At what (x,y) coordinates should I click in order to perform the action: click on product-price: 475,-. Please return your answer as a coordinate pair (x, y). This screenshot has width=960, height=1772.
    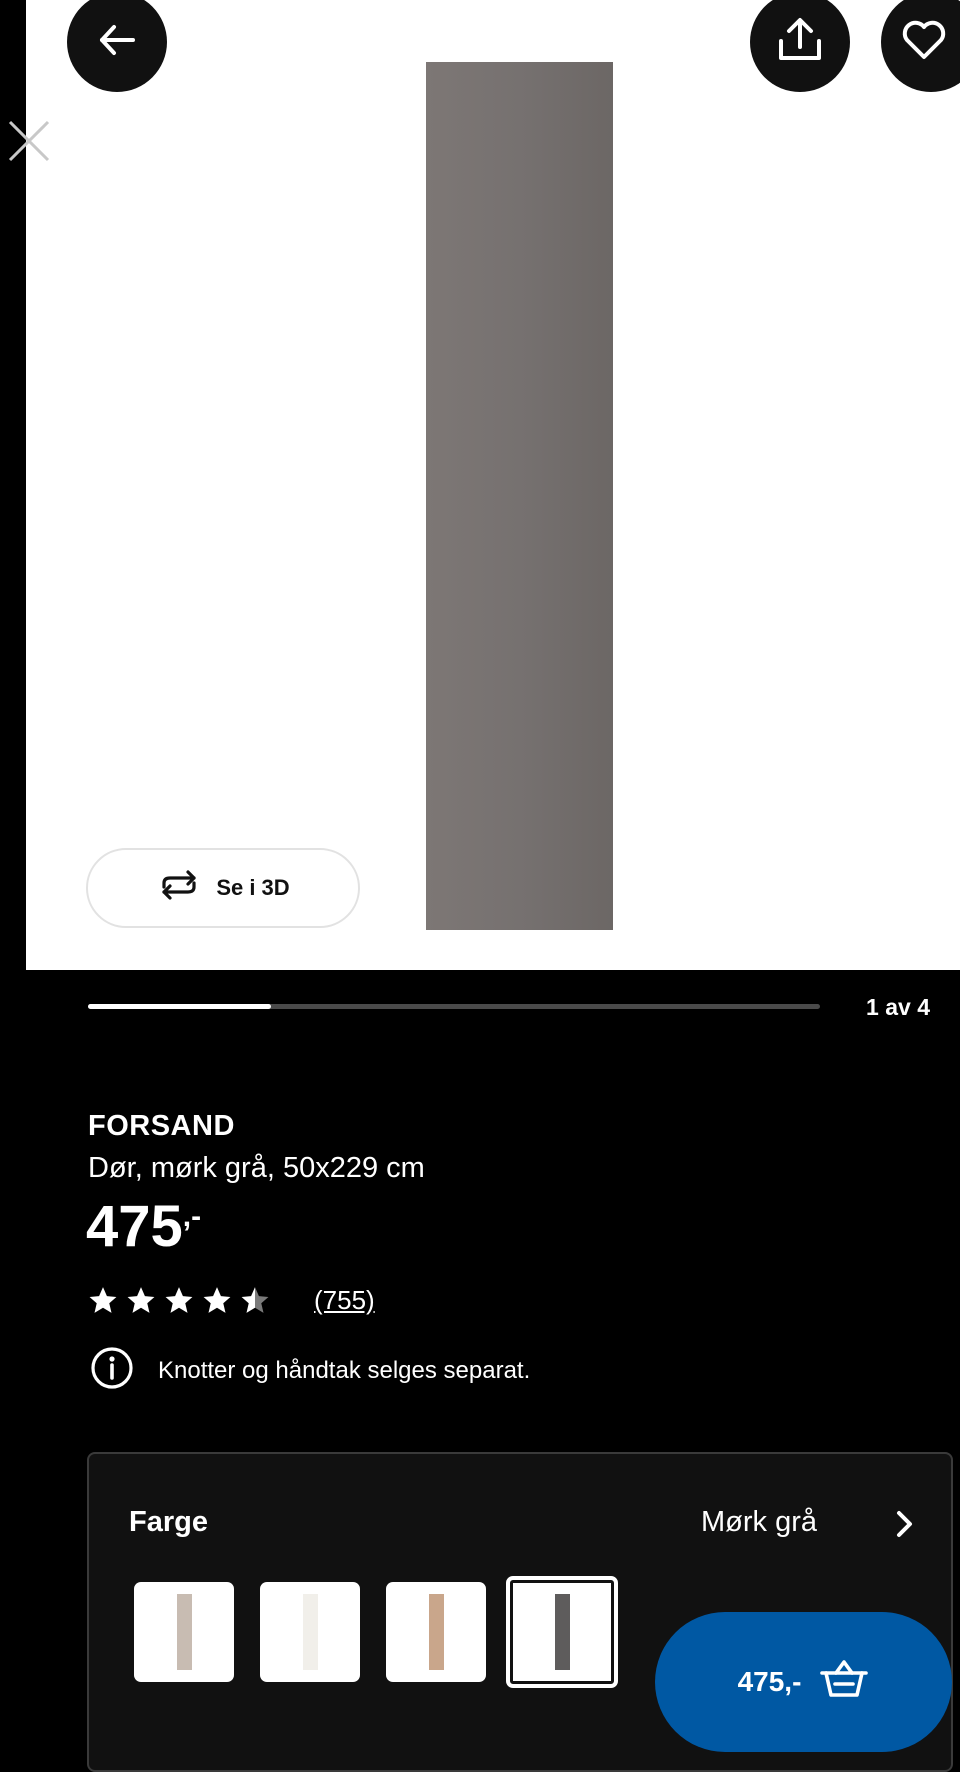
    Looking at the image, I should click on (143, 1227).